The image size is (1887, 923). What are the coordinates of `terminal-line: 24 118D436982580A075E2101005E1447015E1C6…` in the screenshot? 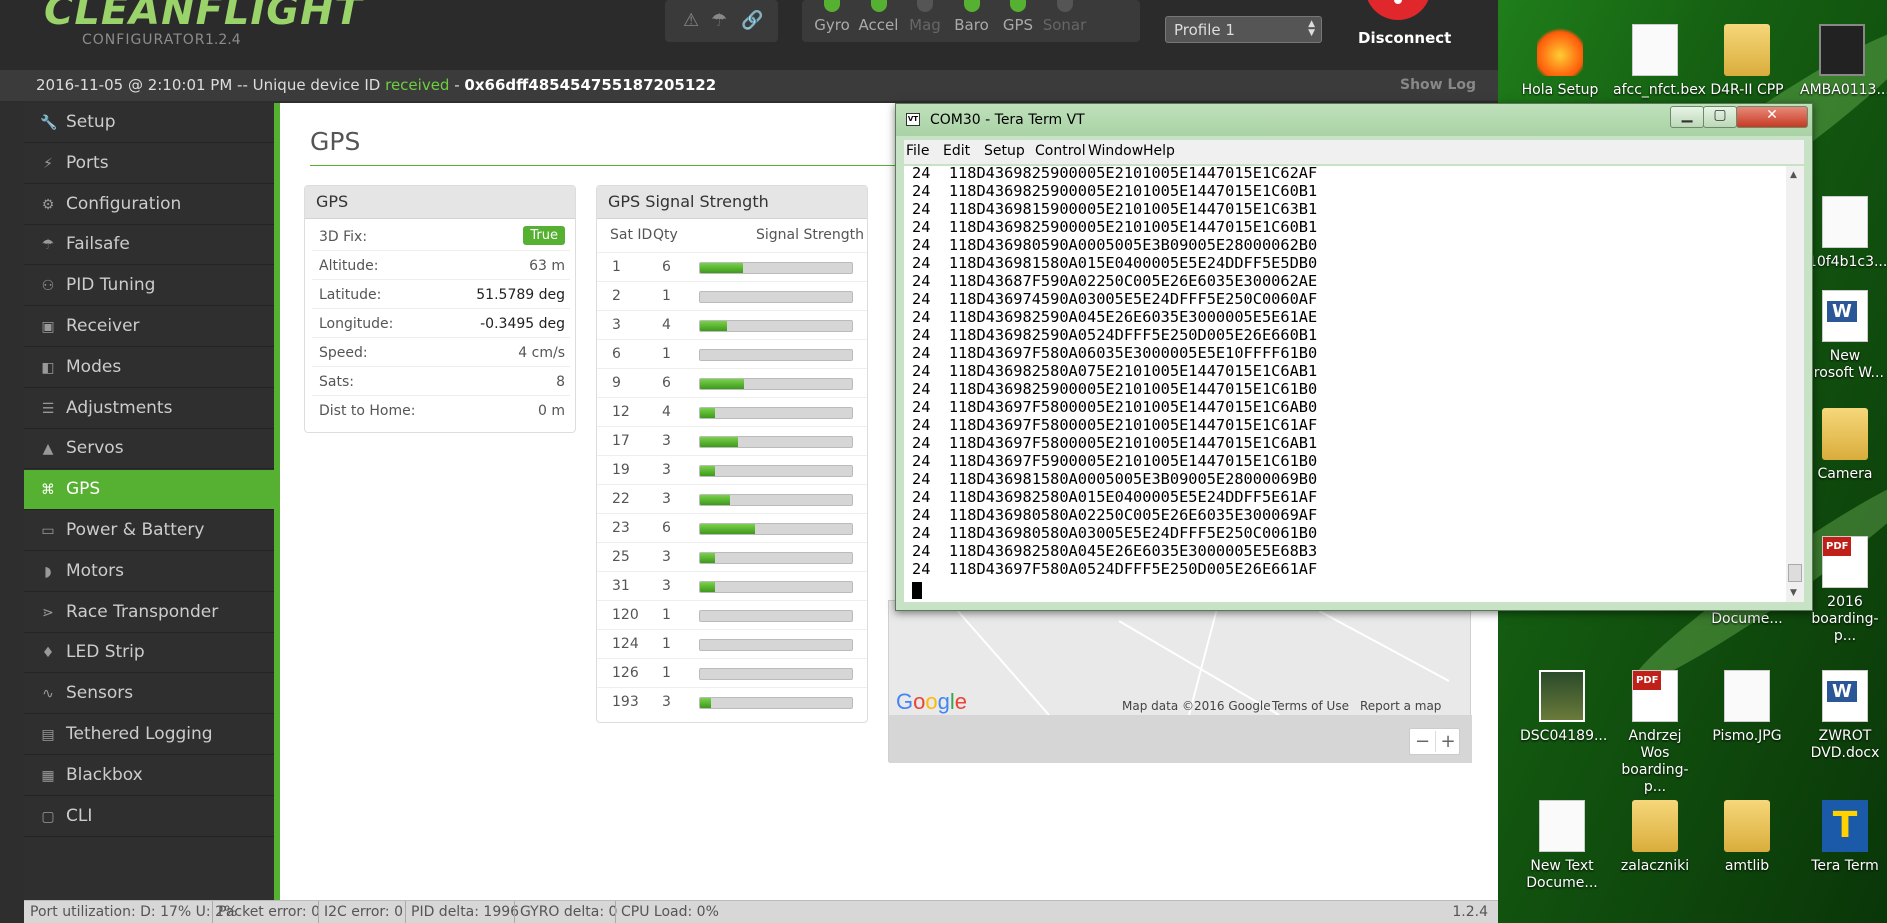 It's located at (1115, 371).